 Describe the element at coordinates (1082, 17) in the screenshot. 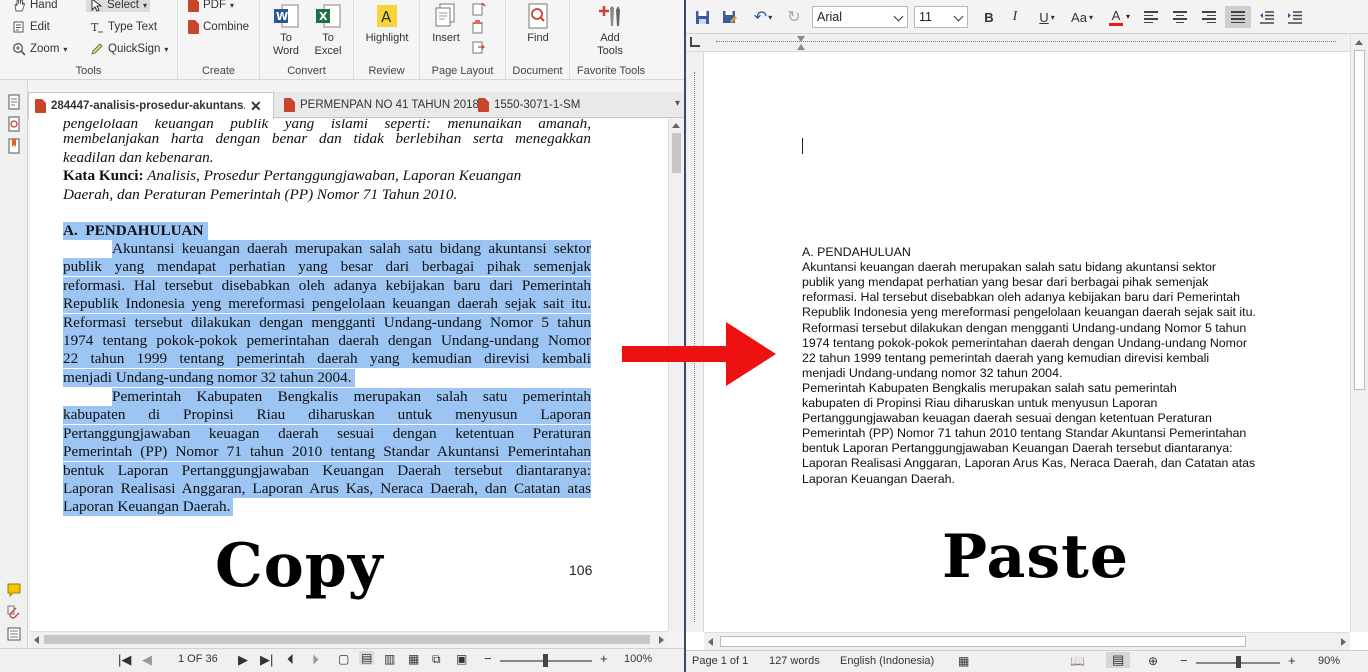

I see `change-case-button: Aa ▾` at that location.